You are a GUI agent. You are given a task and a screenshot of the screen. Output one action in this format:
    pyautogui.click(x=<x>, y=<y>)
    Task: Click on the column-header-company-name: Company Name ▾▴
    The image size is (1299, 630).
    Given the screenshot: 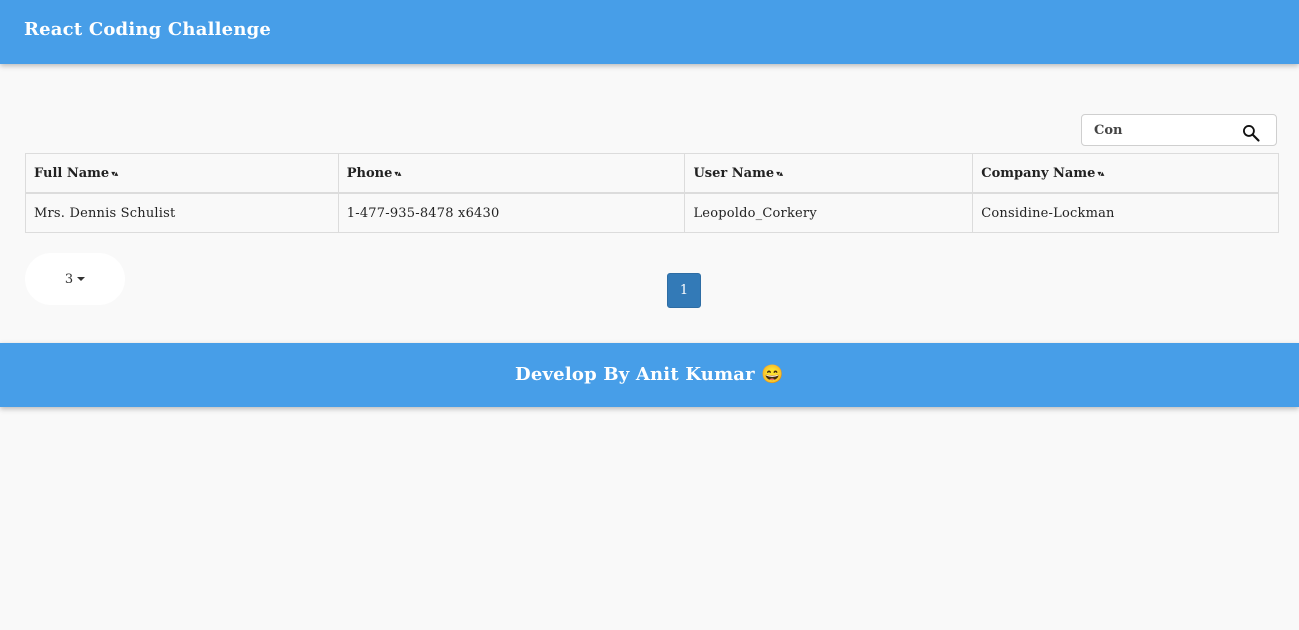 What is the action you would take?
    pyautogui.click(x=1125, y=173)
    